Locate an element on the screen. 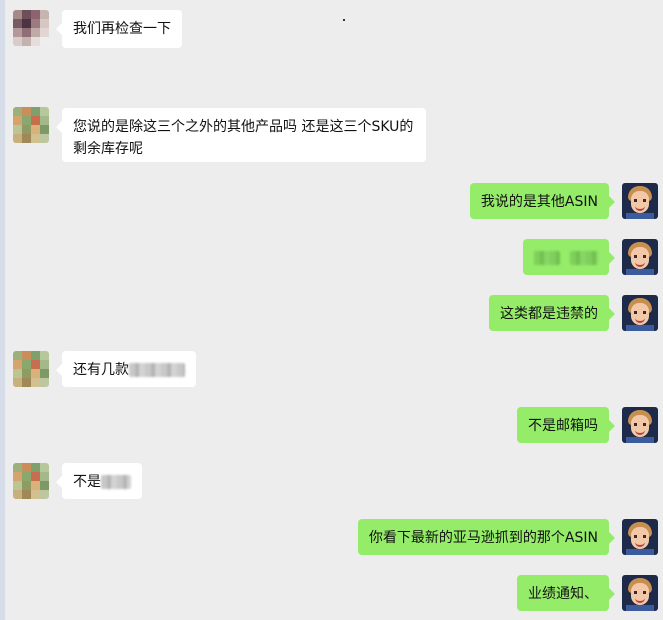  message-bubble-incoming: 不是 is located at coordinates (99, 481).